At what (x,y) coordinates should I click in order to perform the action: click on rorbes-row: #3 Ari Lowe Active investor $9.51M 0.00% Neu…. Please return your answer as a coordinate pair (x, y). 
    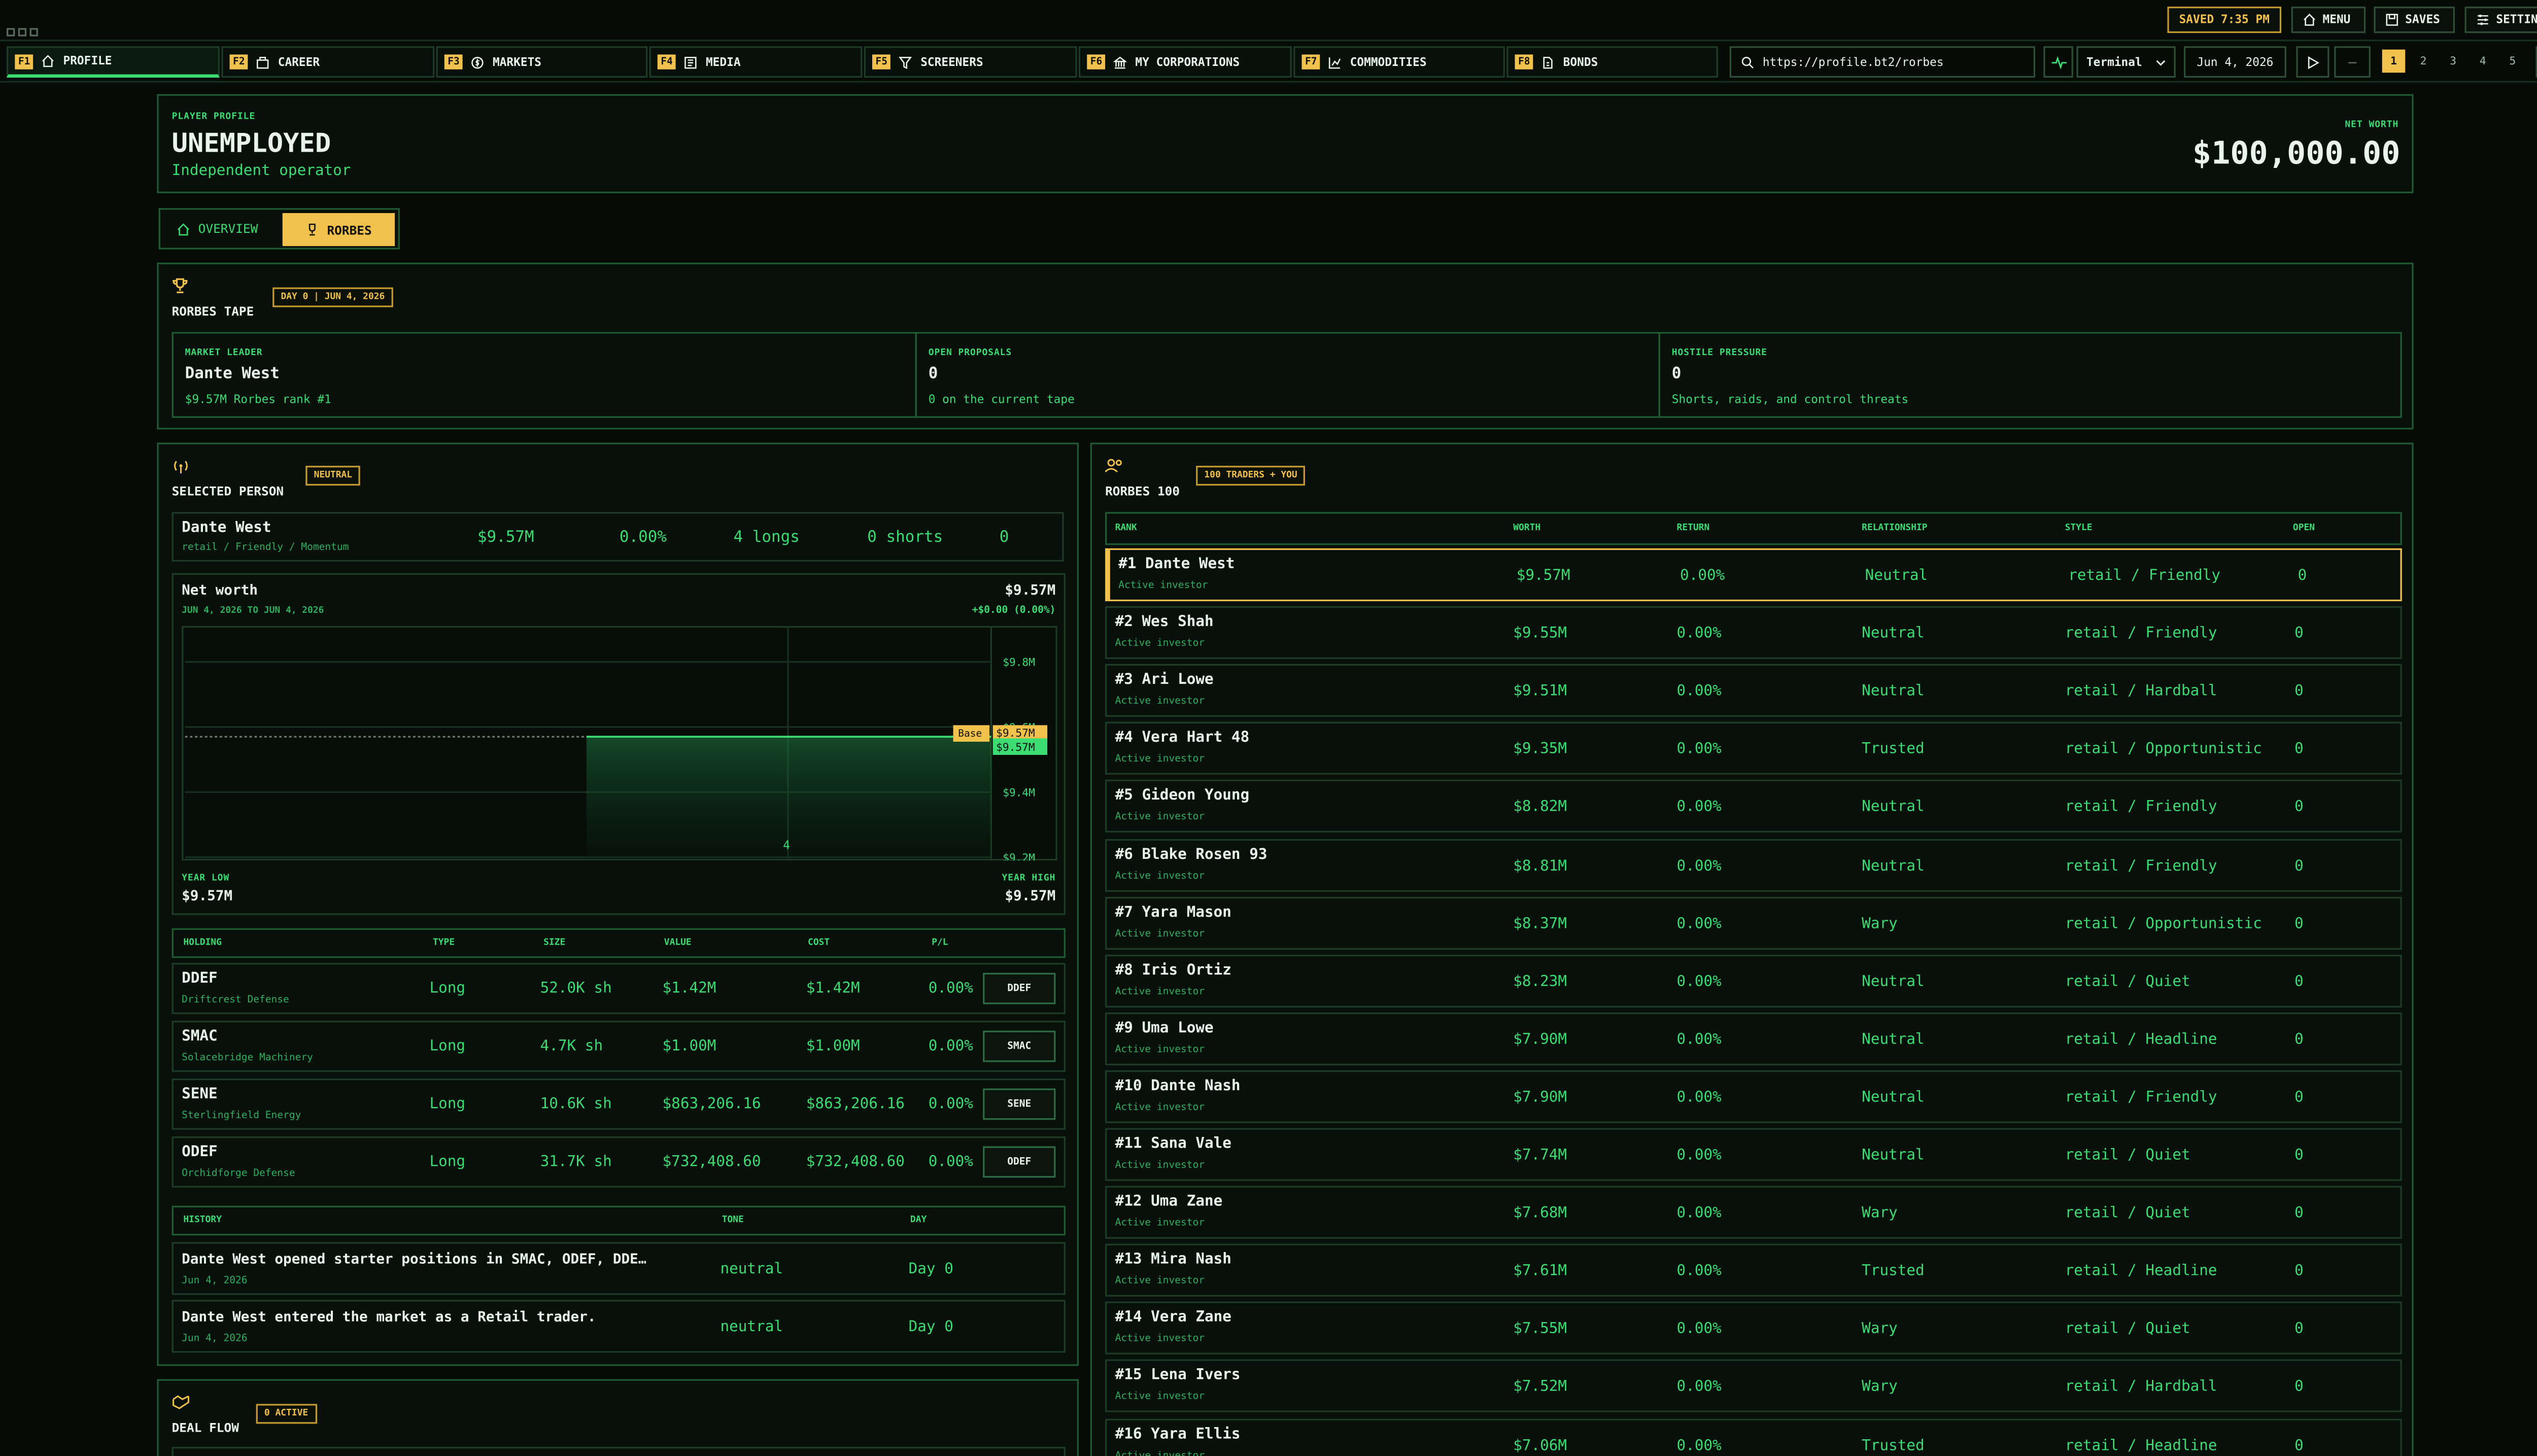
    Looking at the image, I should click on (1753, 691).